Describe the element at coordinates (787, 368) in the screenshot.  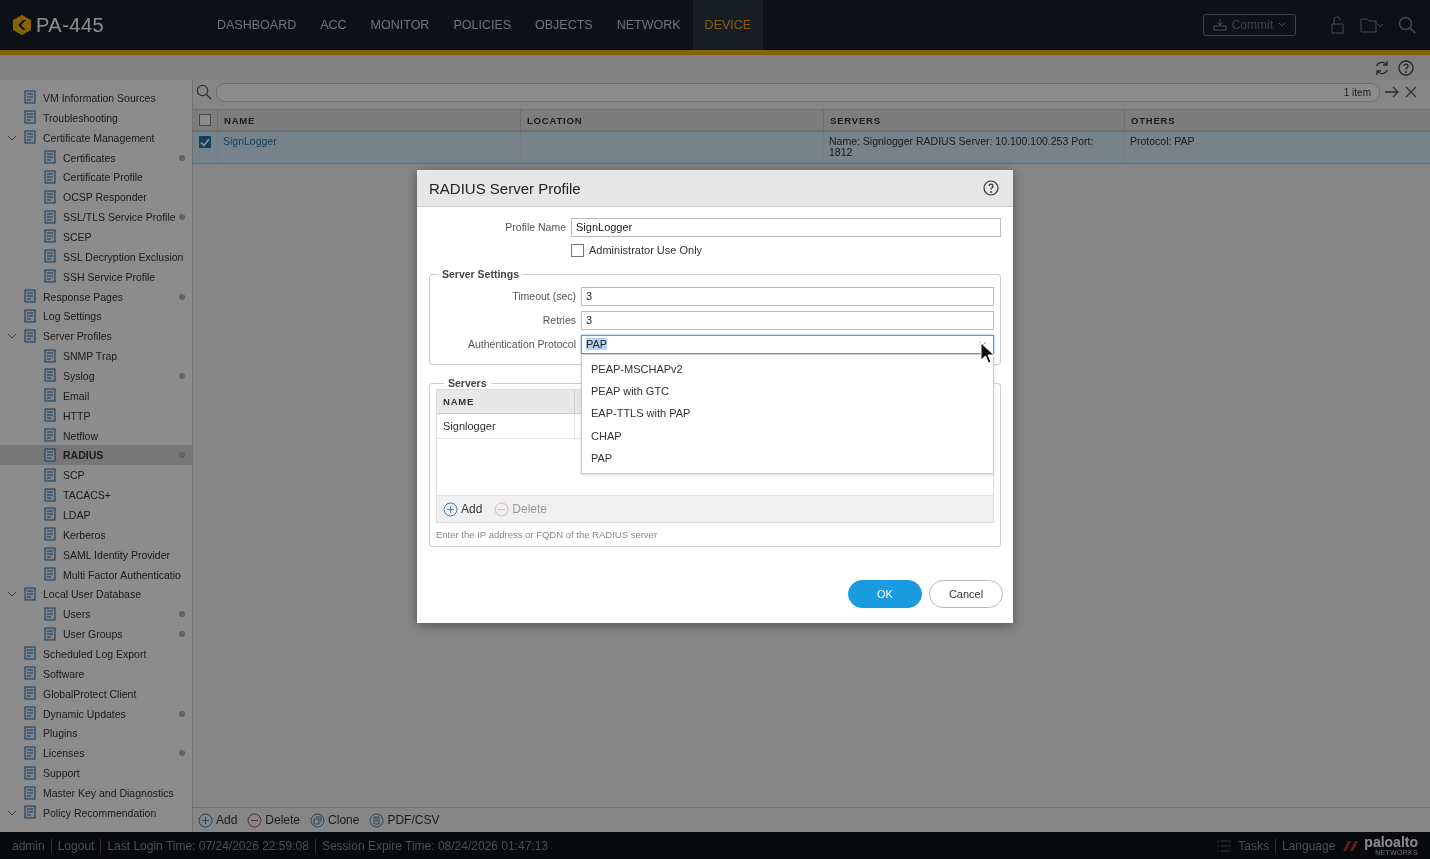
I see `dropdown-option: PEAP-MSCHAPv2` at that location.